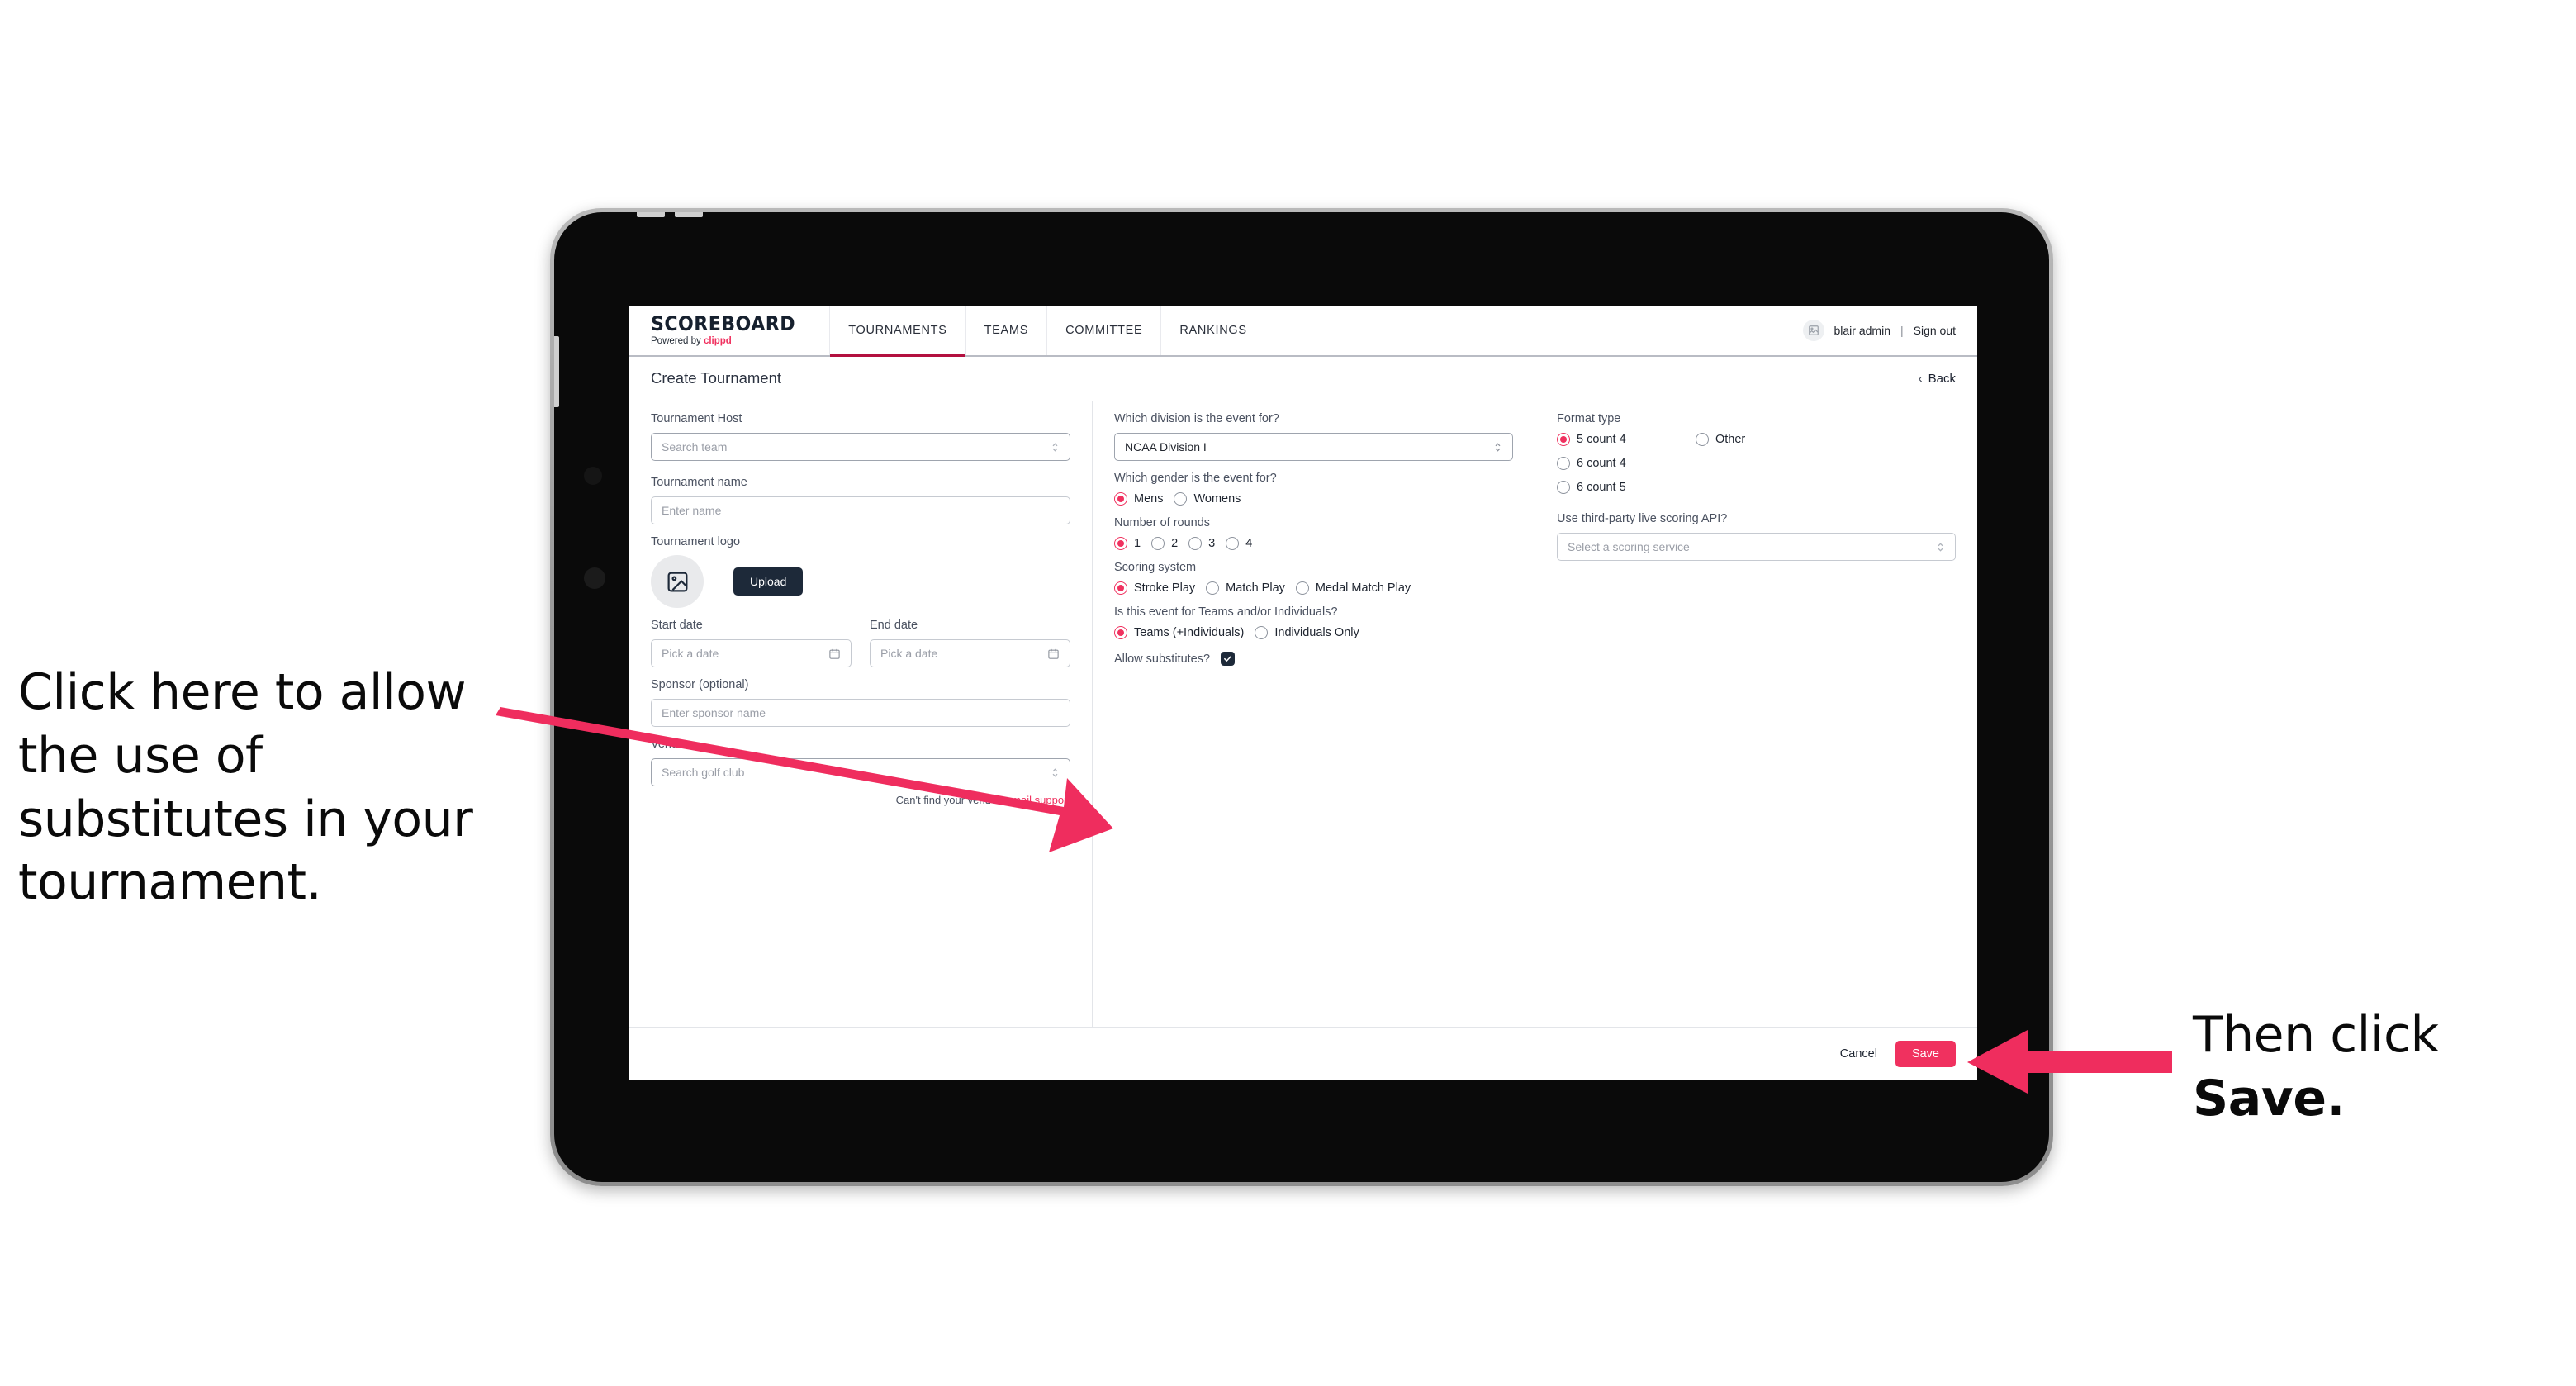 This screenshot has height=1386, width=2576. Describe the element at coordinates (860, 581) in the screenshot. I see `tournament-logo-row: Upload` at that location.